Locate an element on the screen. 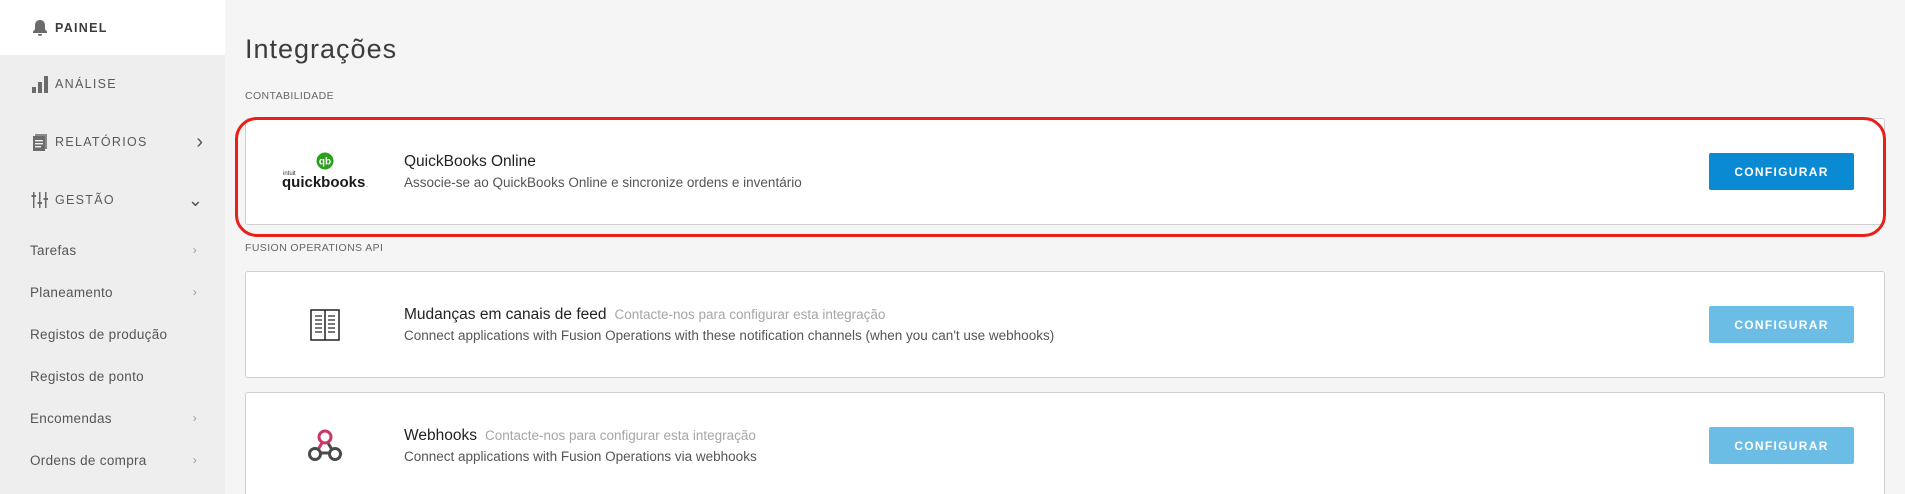 The image size is (1905, 494). sidebar-item-gestao: GESTÃO ⌄ is located at coordinates (112, 200).